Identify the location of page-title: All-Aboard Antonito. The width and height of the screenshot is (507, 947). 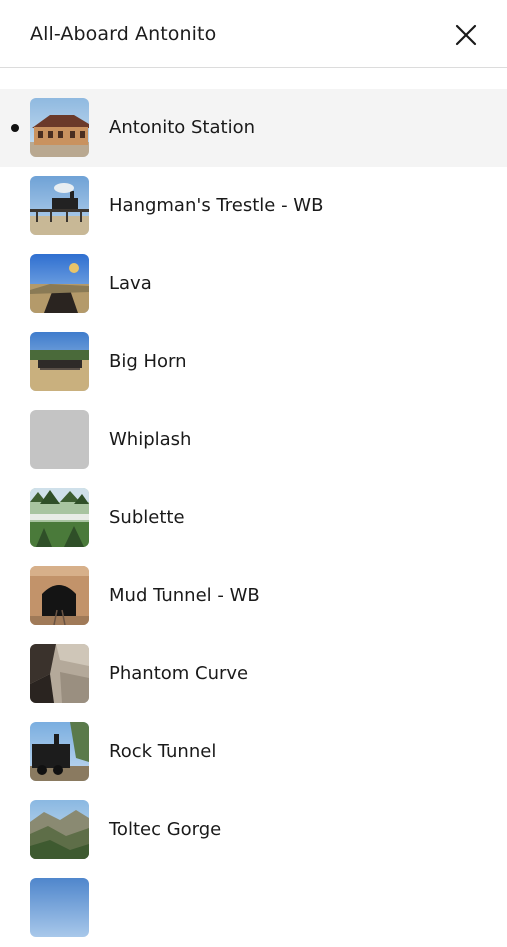
(123, 34).